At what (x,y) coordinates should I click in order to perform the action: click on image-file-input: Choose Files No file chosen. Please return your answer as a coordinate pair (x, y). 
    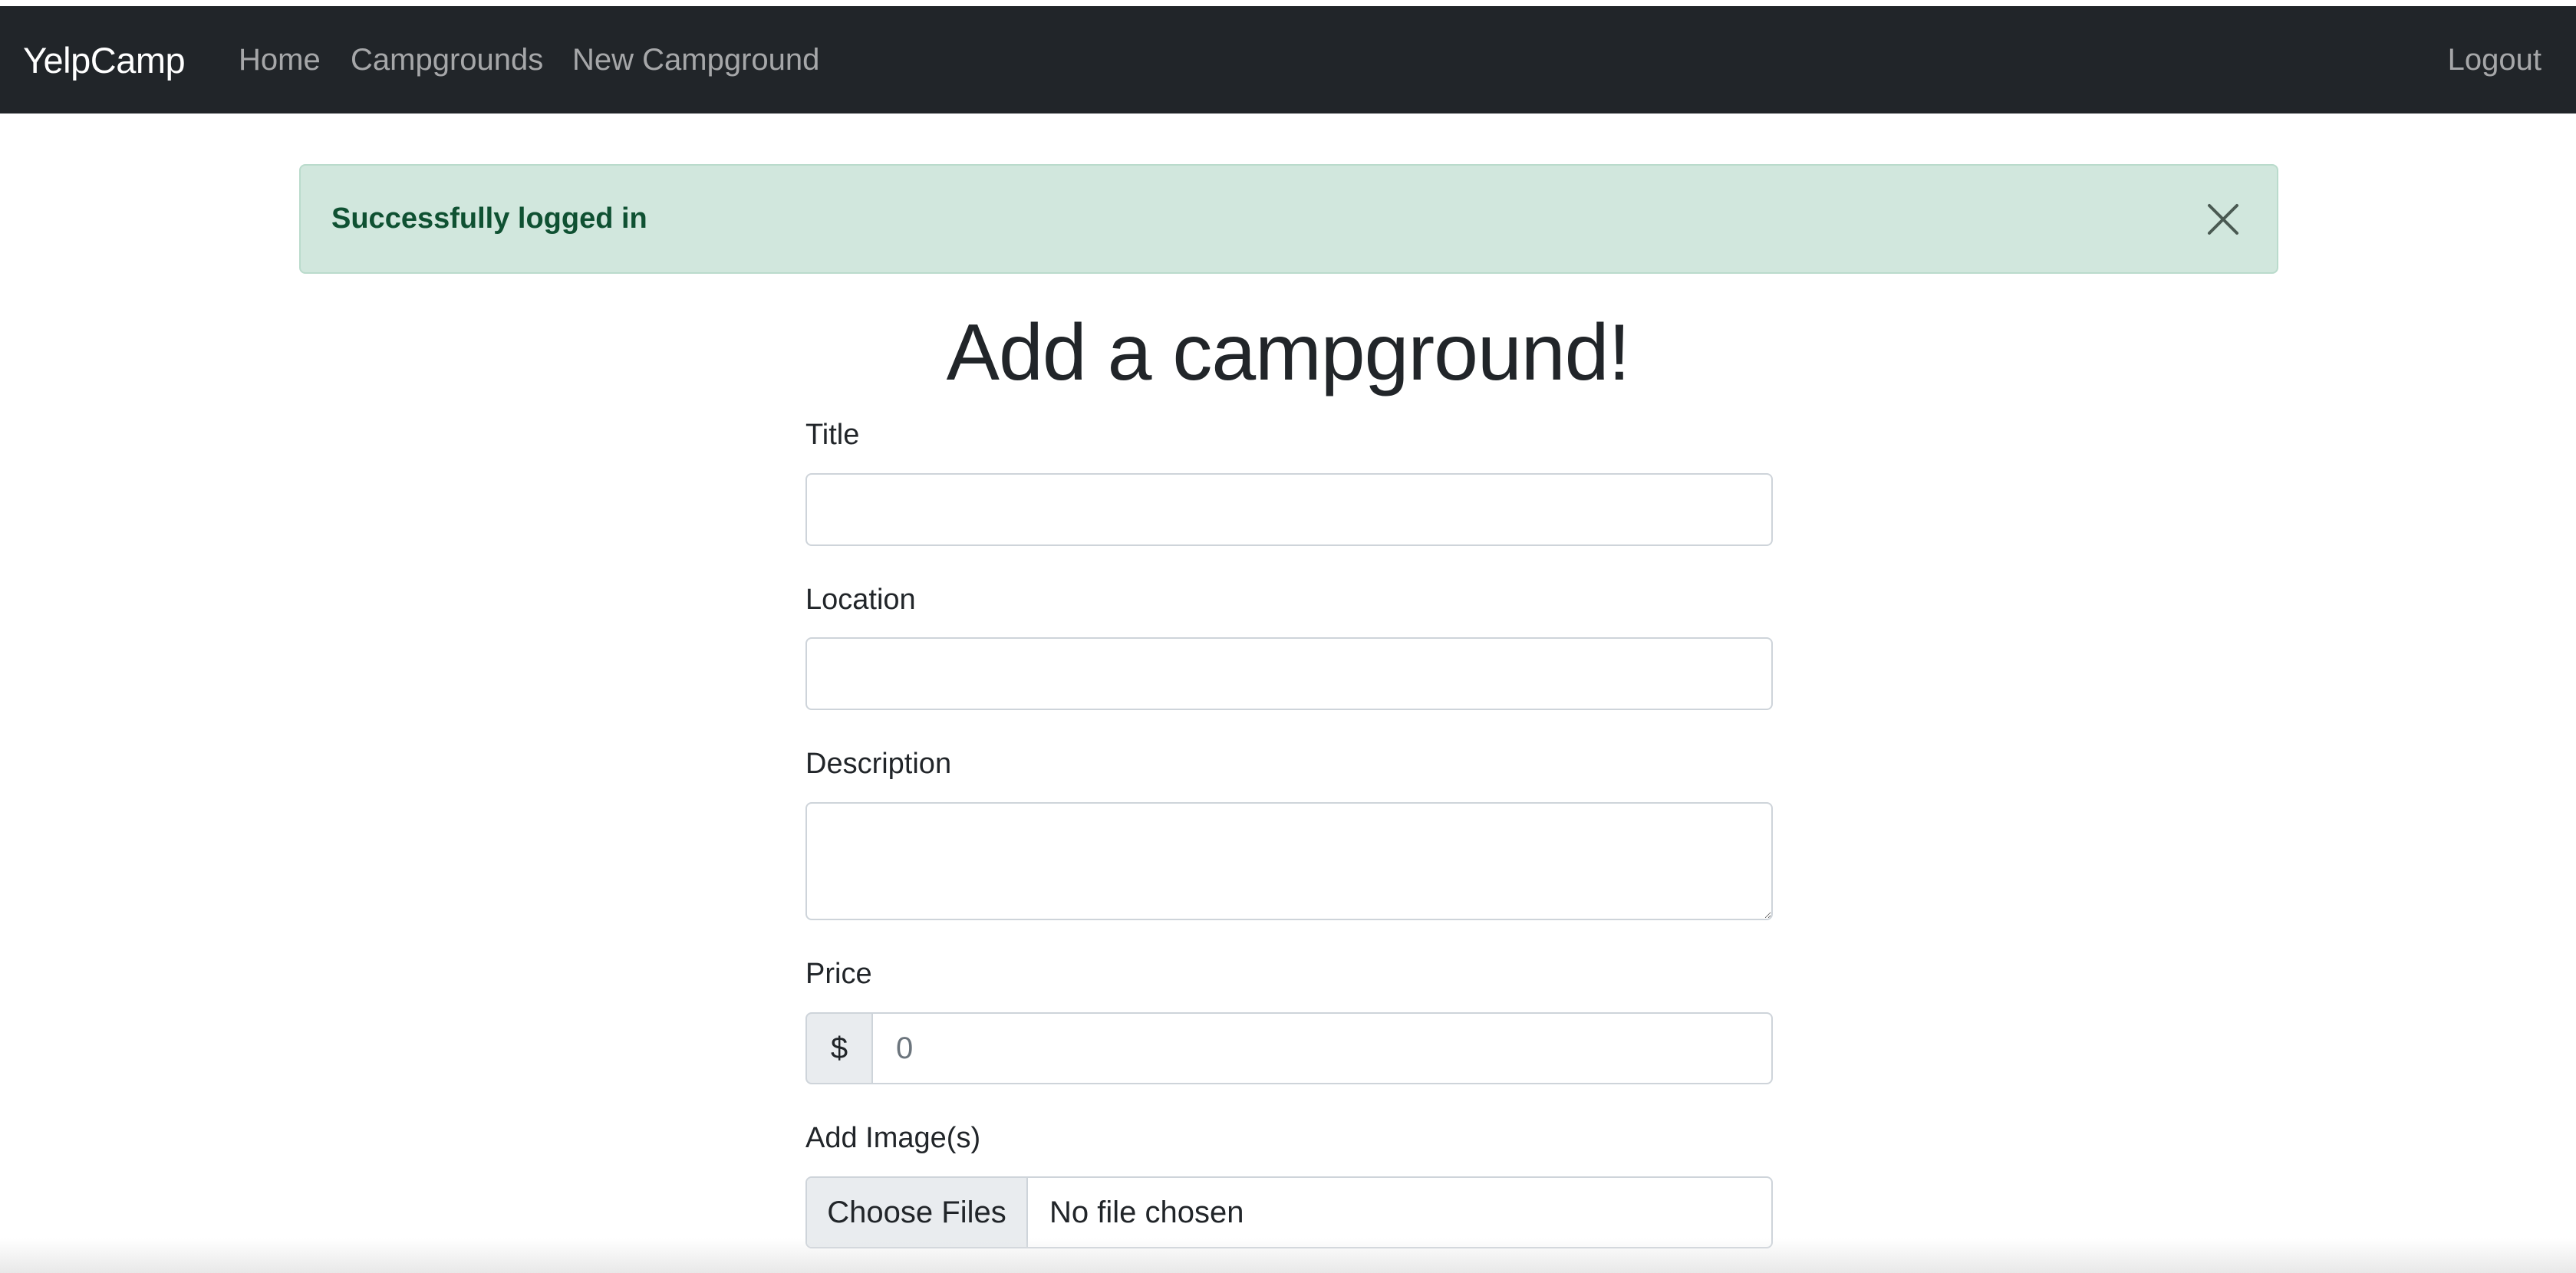
    Looking at the image, I should click on (1289, 1212).